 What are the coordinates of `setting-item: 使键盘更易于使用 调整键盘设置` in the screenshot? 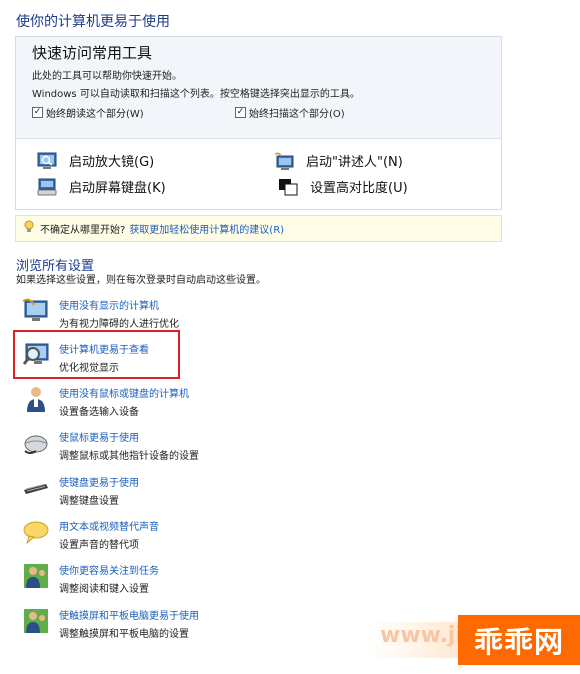 It's located at (172, 494).